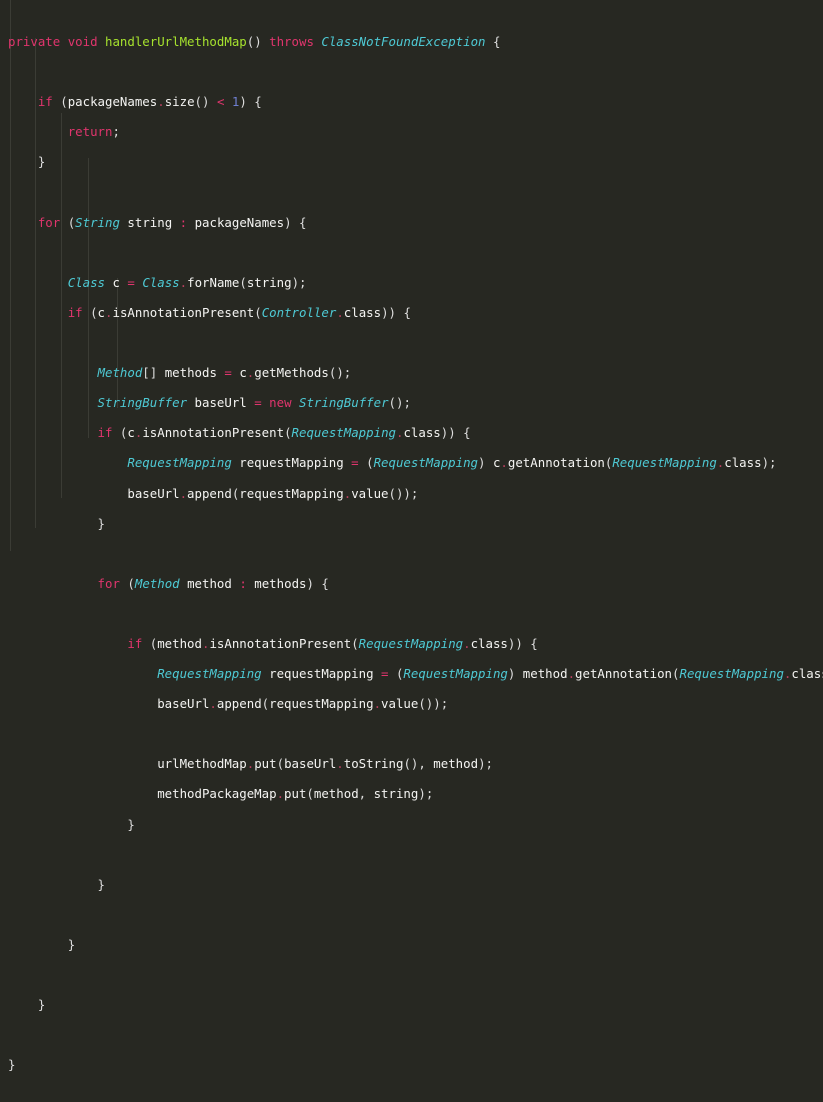 The width and height of the screenshot is (823, 1102). Describe the element at coordinates (149, 102) in the screenshot. I see `code-line: if (packageNames.size() < 1) {` at that location.